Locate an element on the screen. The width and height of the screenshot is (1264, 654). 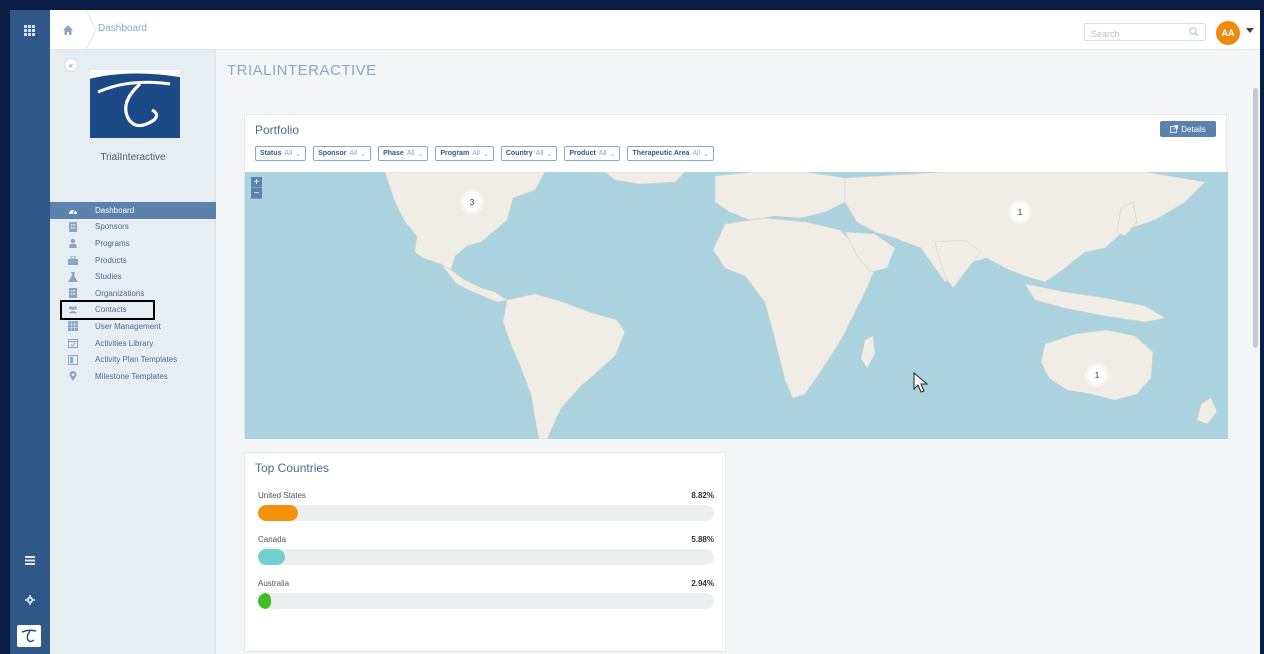
details-button: Details is located at coordinates (1188, 129).